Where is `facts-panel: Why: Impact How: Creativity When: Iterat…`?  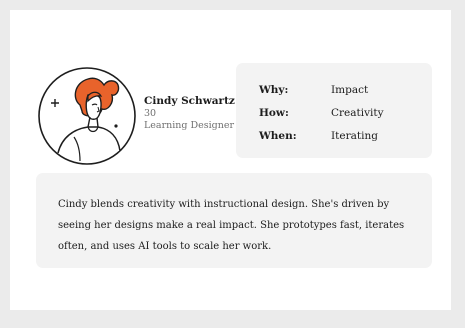
facts-panel: Why: Impact How: Creativity When: Iterat… is located at coordinates (334, 110).